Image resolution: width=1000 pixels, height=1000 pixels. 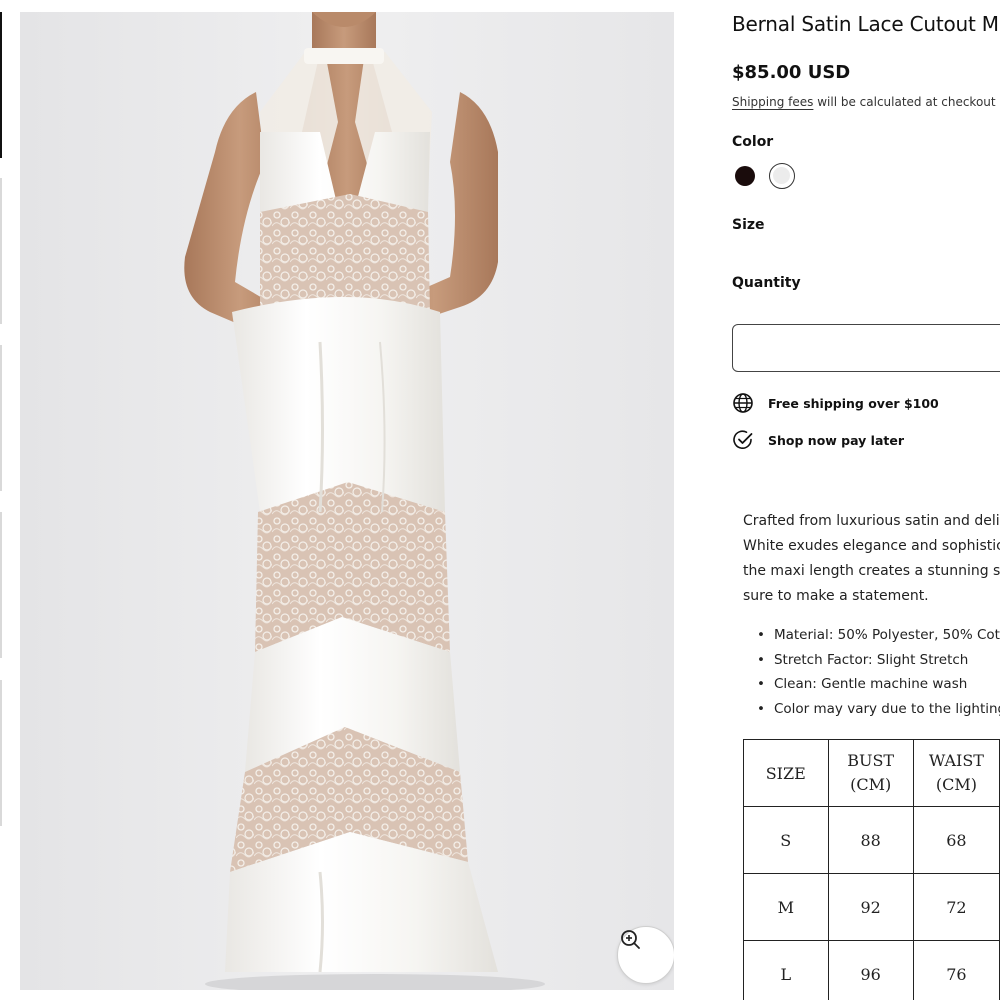 I want to click on header-bust-unit: (CM), so click(x=871, y=784).